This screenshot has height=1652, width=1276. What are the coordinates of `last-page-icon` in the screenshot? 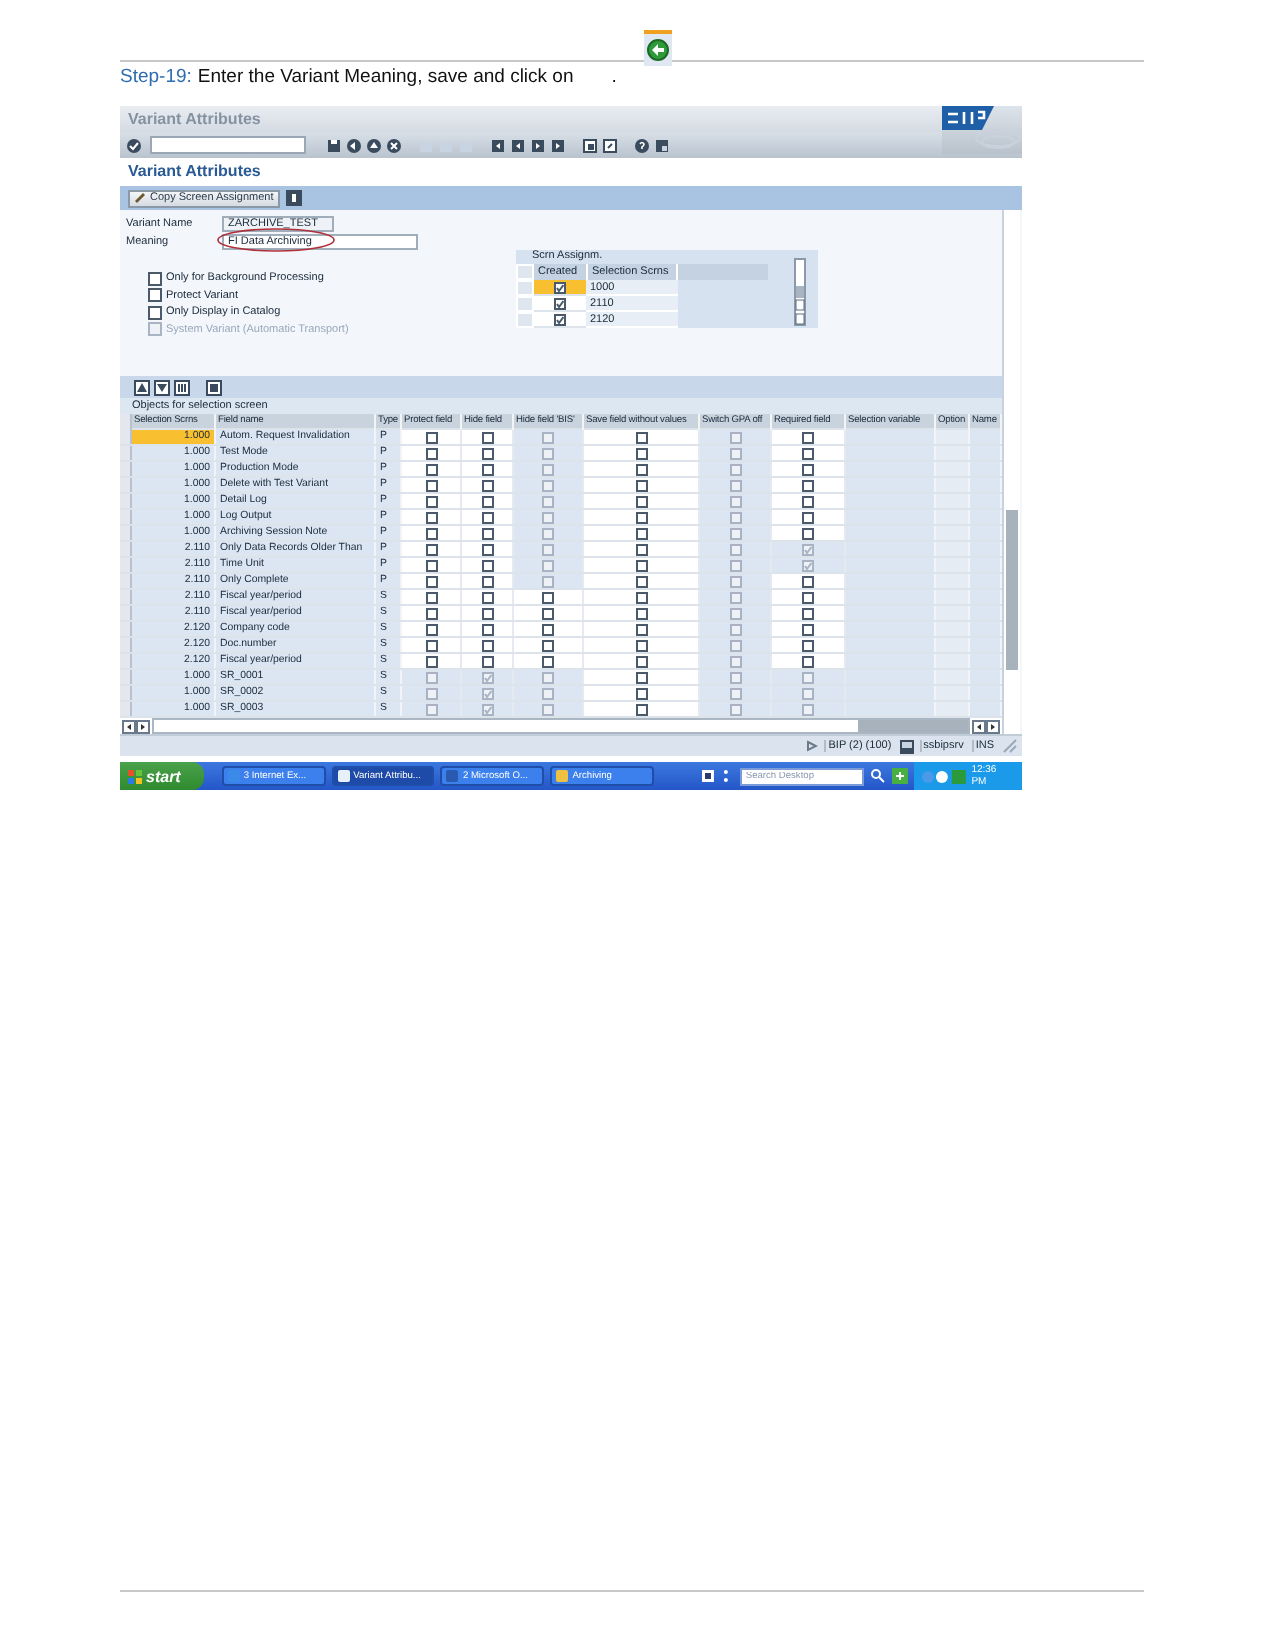 It's located at (558, 145).